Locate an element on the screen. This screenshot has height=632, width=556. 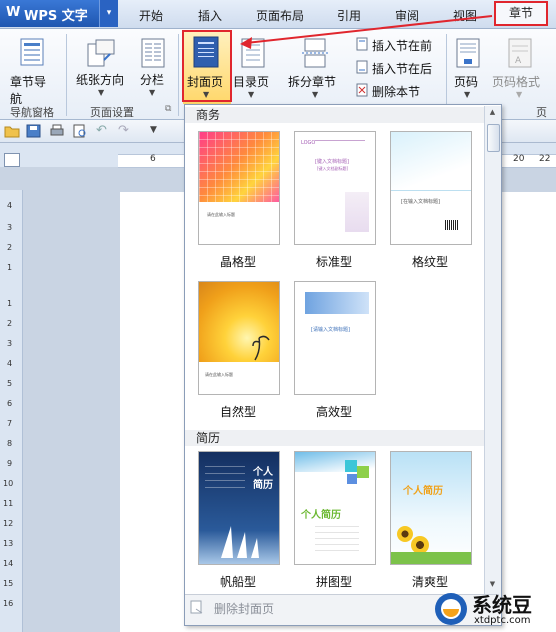
ruler-mark: 8 is located at coordinates (10, 443).